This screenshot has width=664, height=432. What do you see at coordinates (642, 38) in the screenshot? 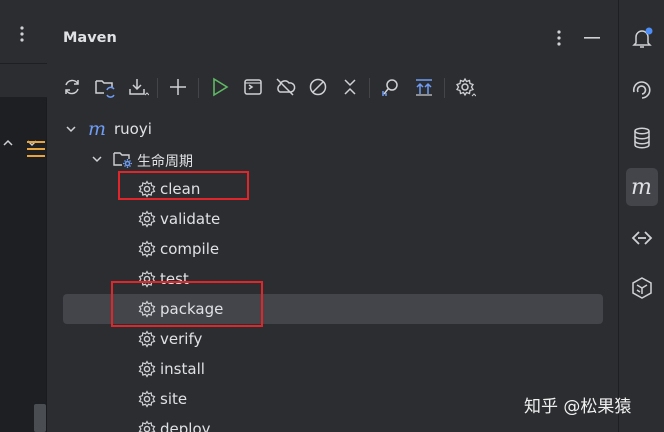
I see `notifications-icon` at bounding box center [642, 38].